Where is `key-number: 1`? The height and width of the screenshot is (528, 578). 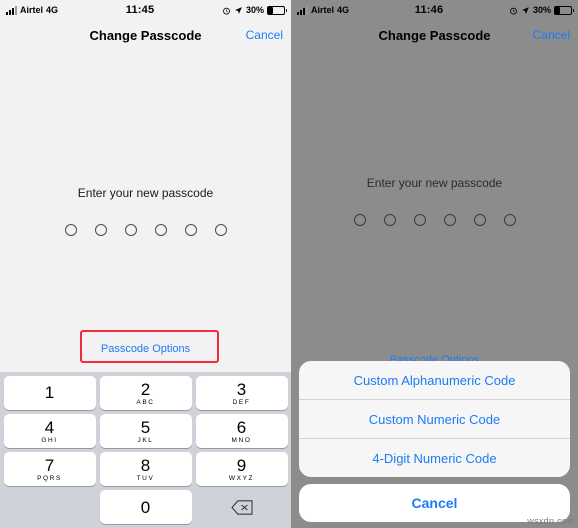 key-number: 1 is located at coordinates (49, 392).